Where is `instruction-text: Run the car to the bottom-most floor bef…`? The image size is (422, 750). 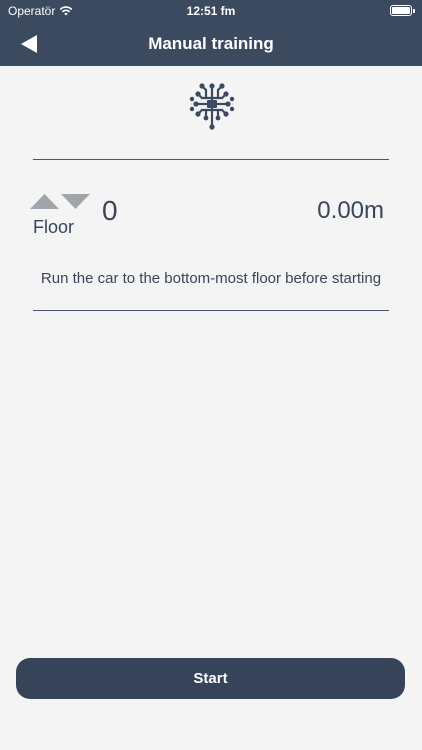 instruction-text: Run the car to the bottom-most floor bef… is located at coordinates (211, 278).